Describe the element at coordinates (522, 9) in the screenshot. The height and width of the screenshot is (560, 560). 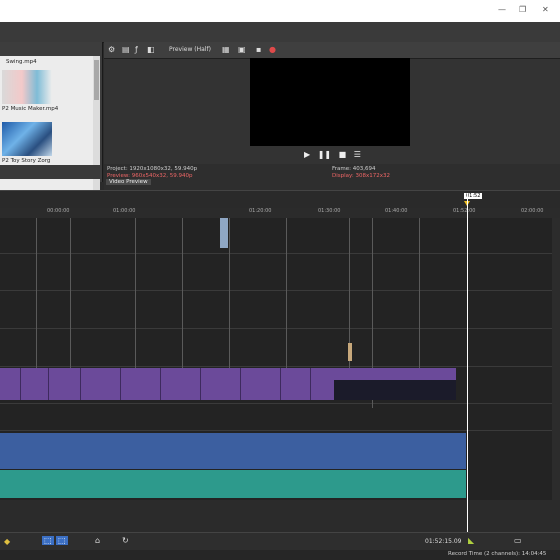
I see `restore-icon: ❐` at that location.